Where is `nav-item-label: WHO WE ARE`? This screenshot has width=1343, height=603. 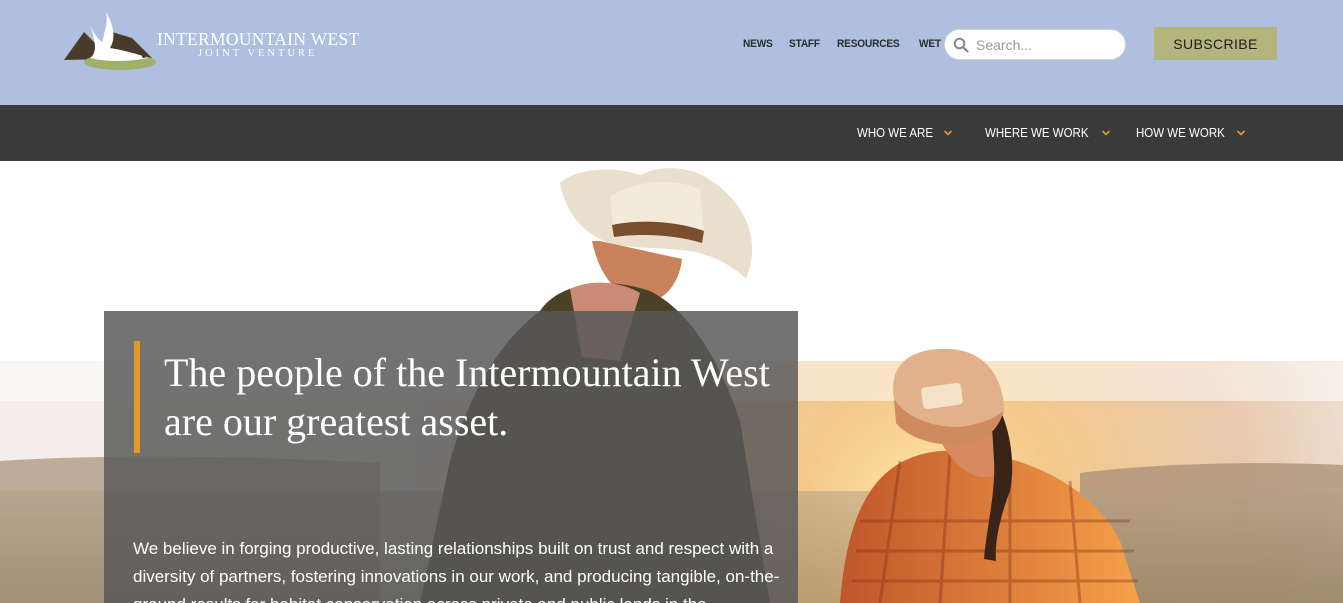 nav-item-label: WHO WE ARE is located at coordinates (895, 133).